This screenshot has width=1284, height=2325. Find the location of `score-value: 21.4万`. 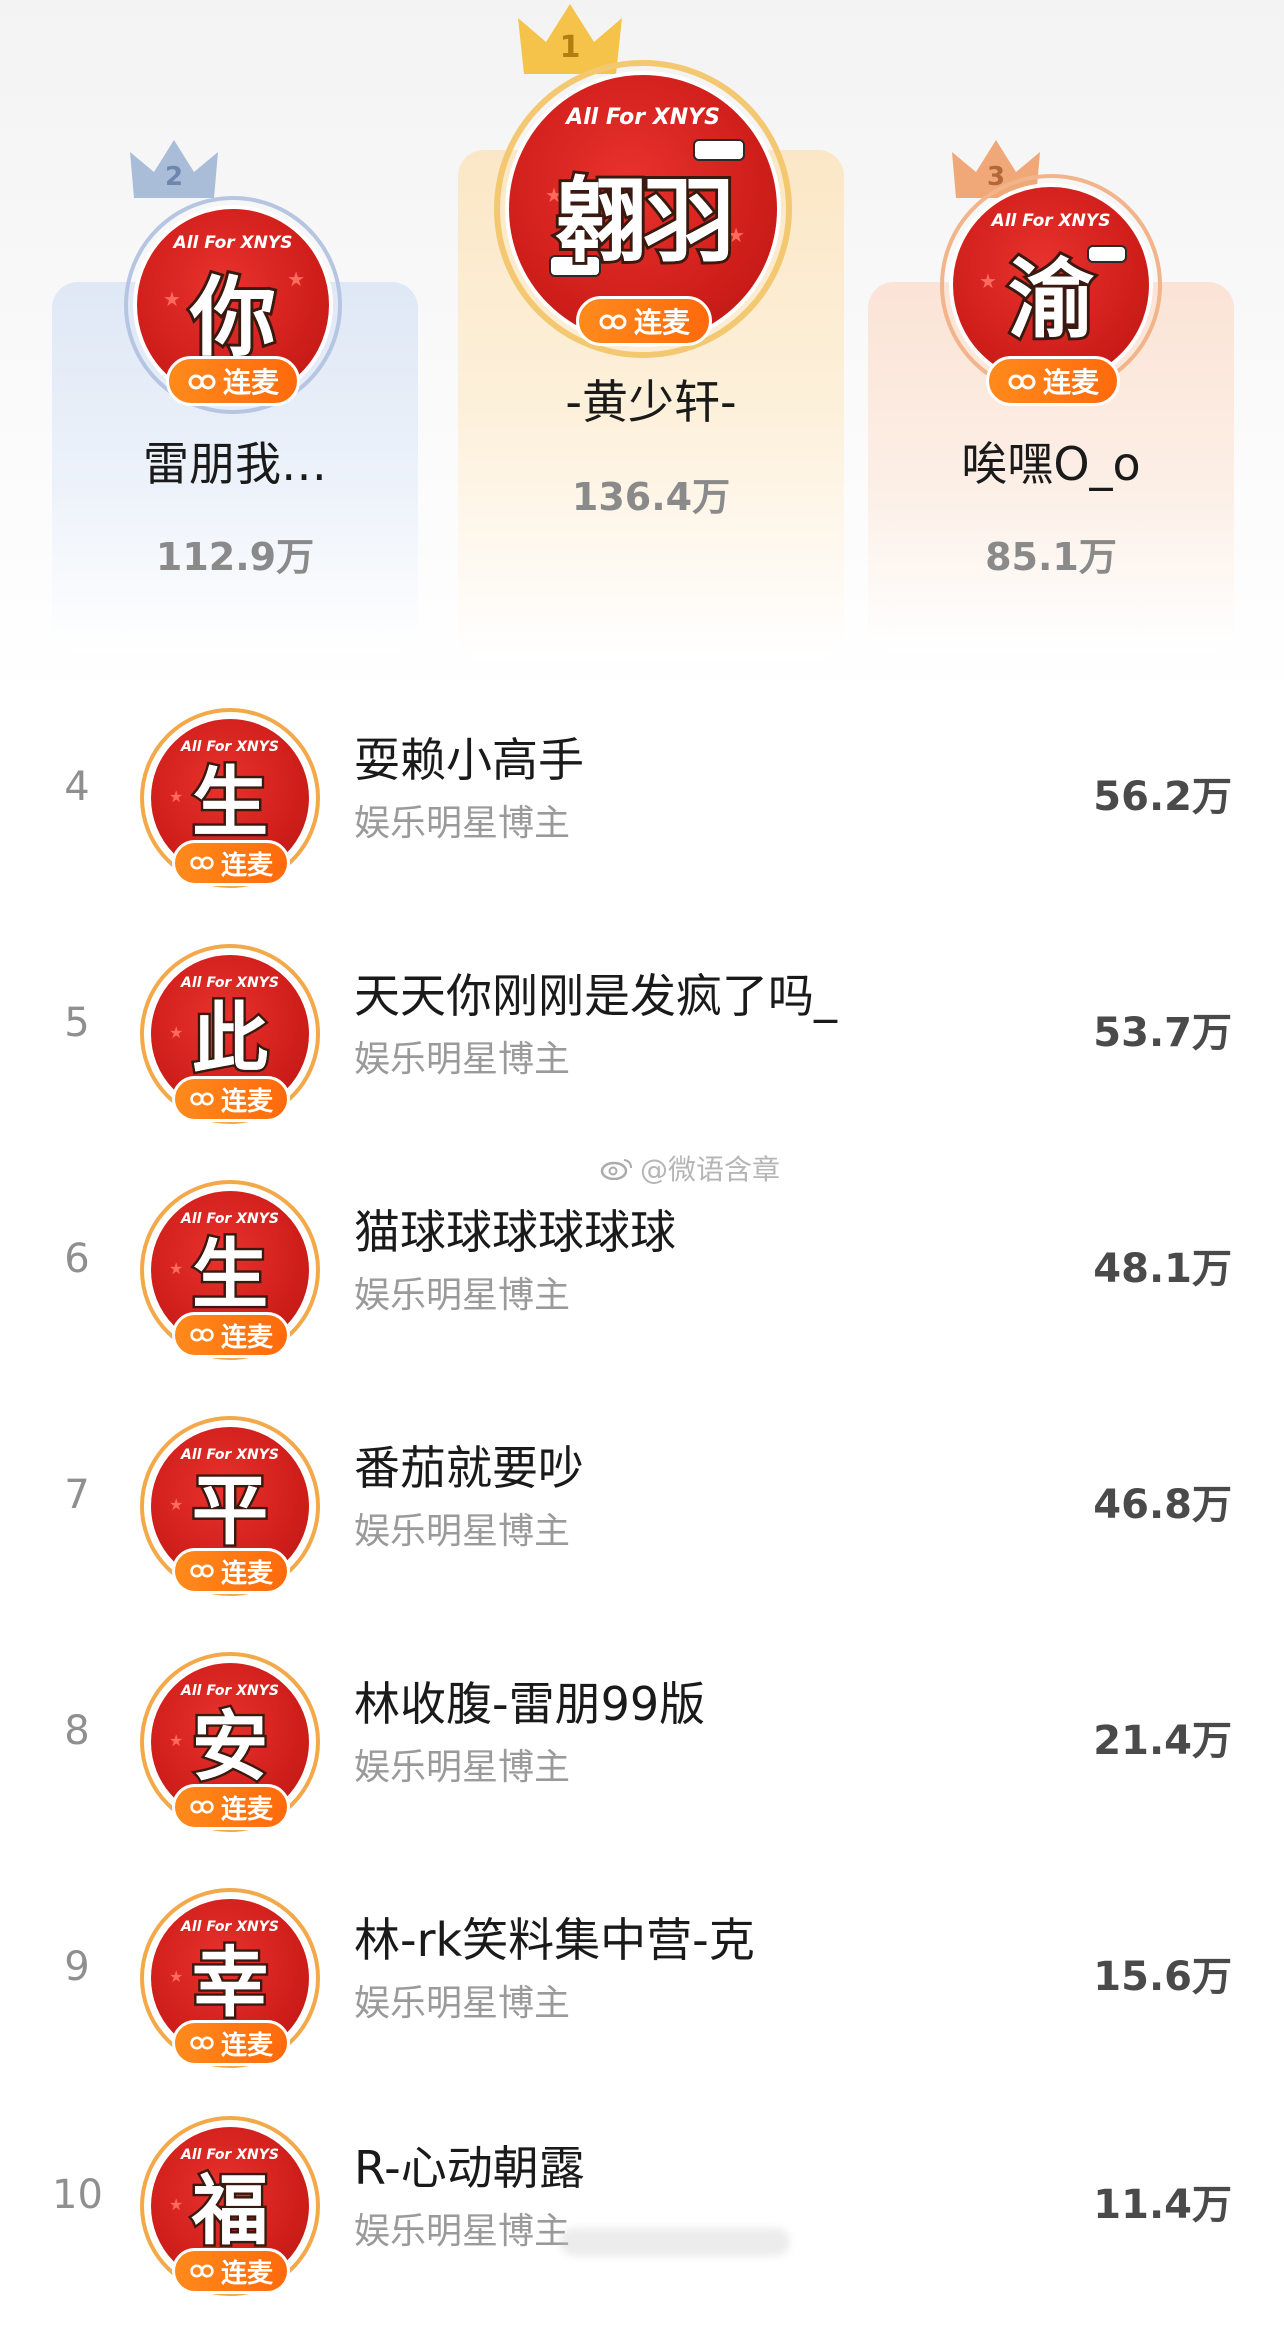

score-value: 21.4万 is located at coordinates (1162, 1741).